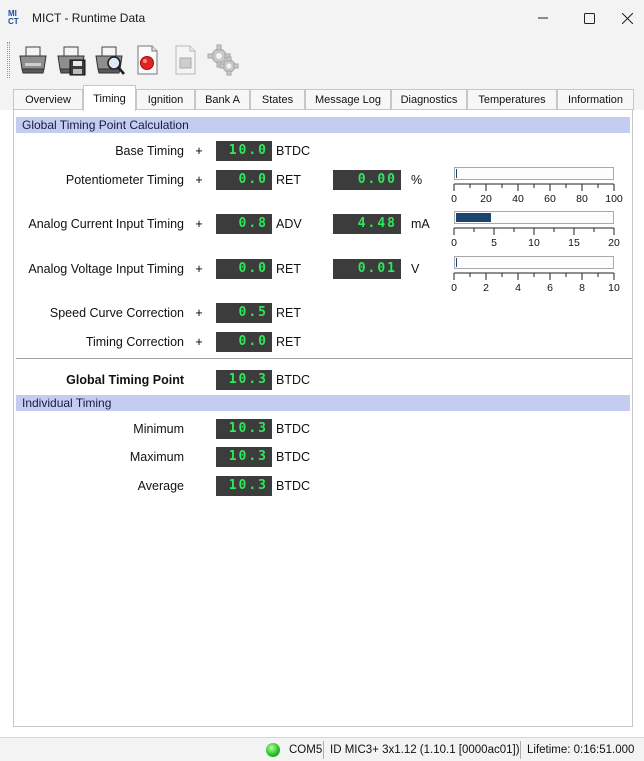 This screenshot has height=761, width=644. What do you see at coordinates (534, 173) in the screenshot?
I see `potentiometer-gauge-bar` at bounding box center [534, 173].